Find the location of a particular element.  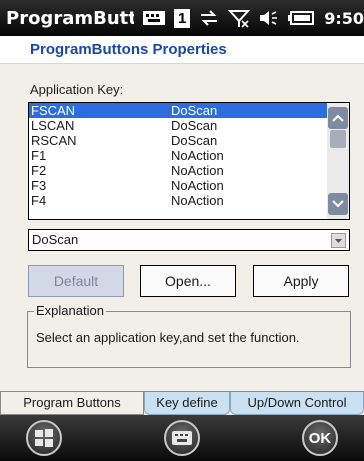

list-item: F3 NoAction is located at coordinates (189, 185).